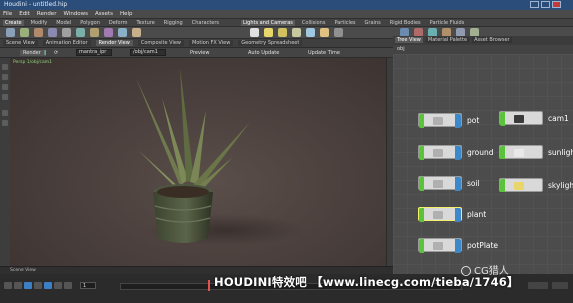 The height and width of the screenshot is (303, 573). What do you see at coordinates (5, 67) in the screenshot?
I see `select-tool-icon` at bounding box center [5, 67].